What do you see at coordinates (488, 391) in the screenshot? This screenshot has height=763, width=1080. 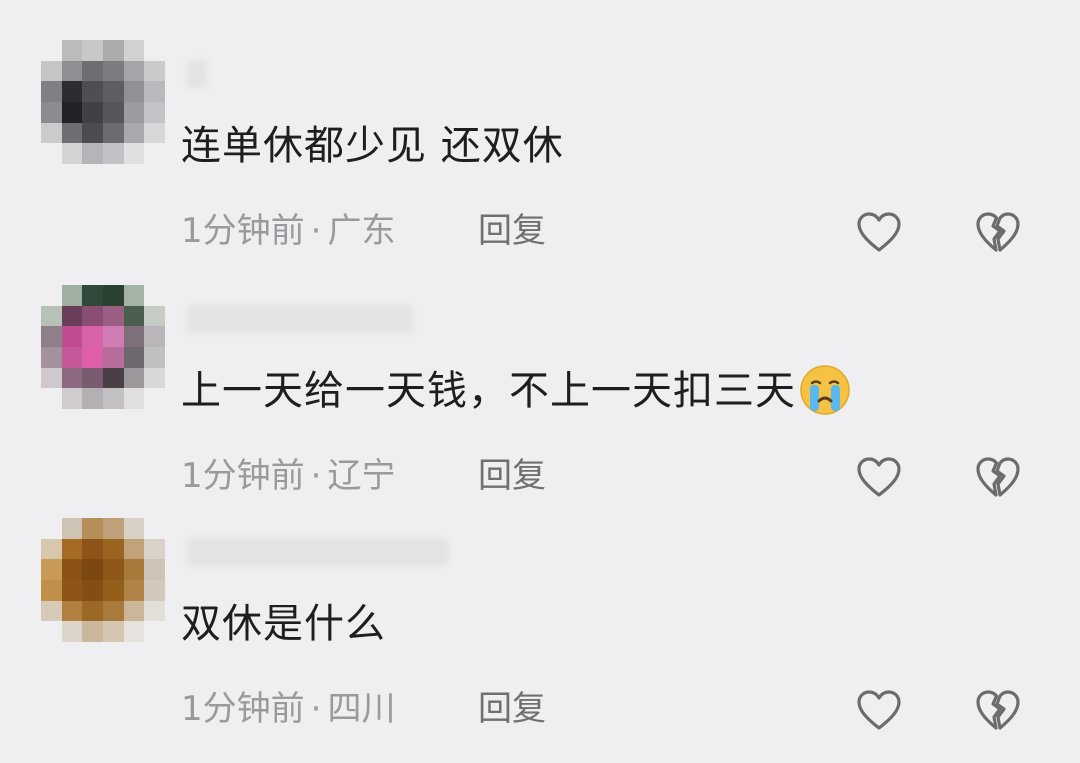 I see `comment-text-content: 上一天给一天钱，不上一天扣三天` at bounding box center [488, 391].